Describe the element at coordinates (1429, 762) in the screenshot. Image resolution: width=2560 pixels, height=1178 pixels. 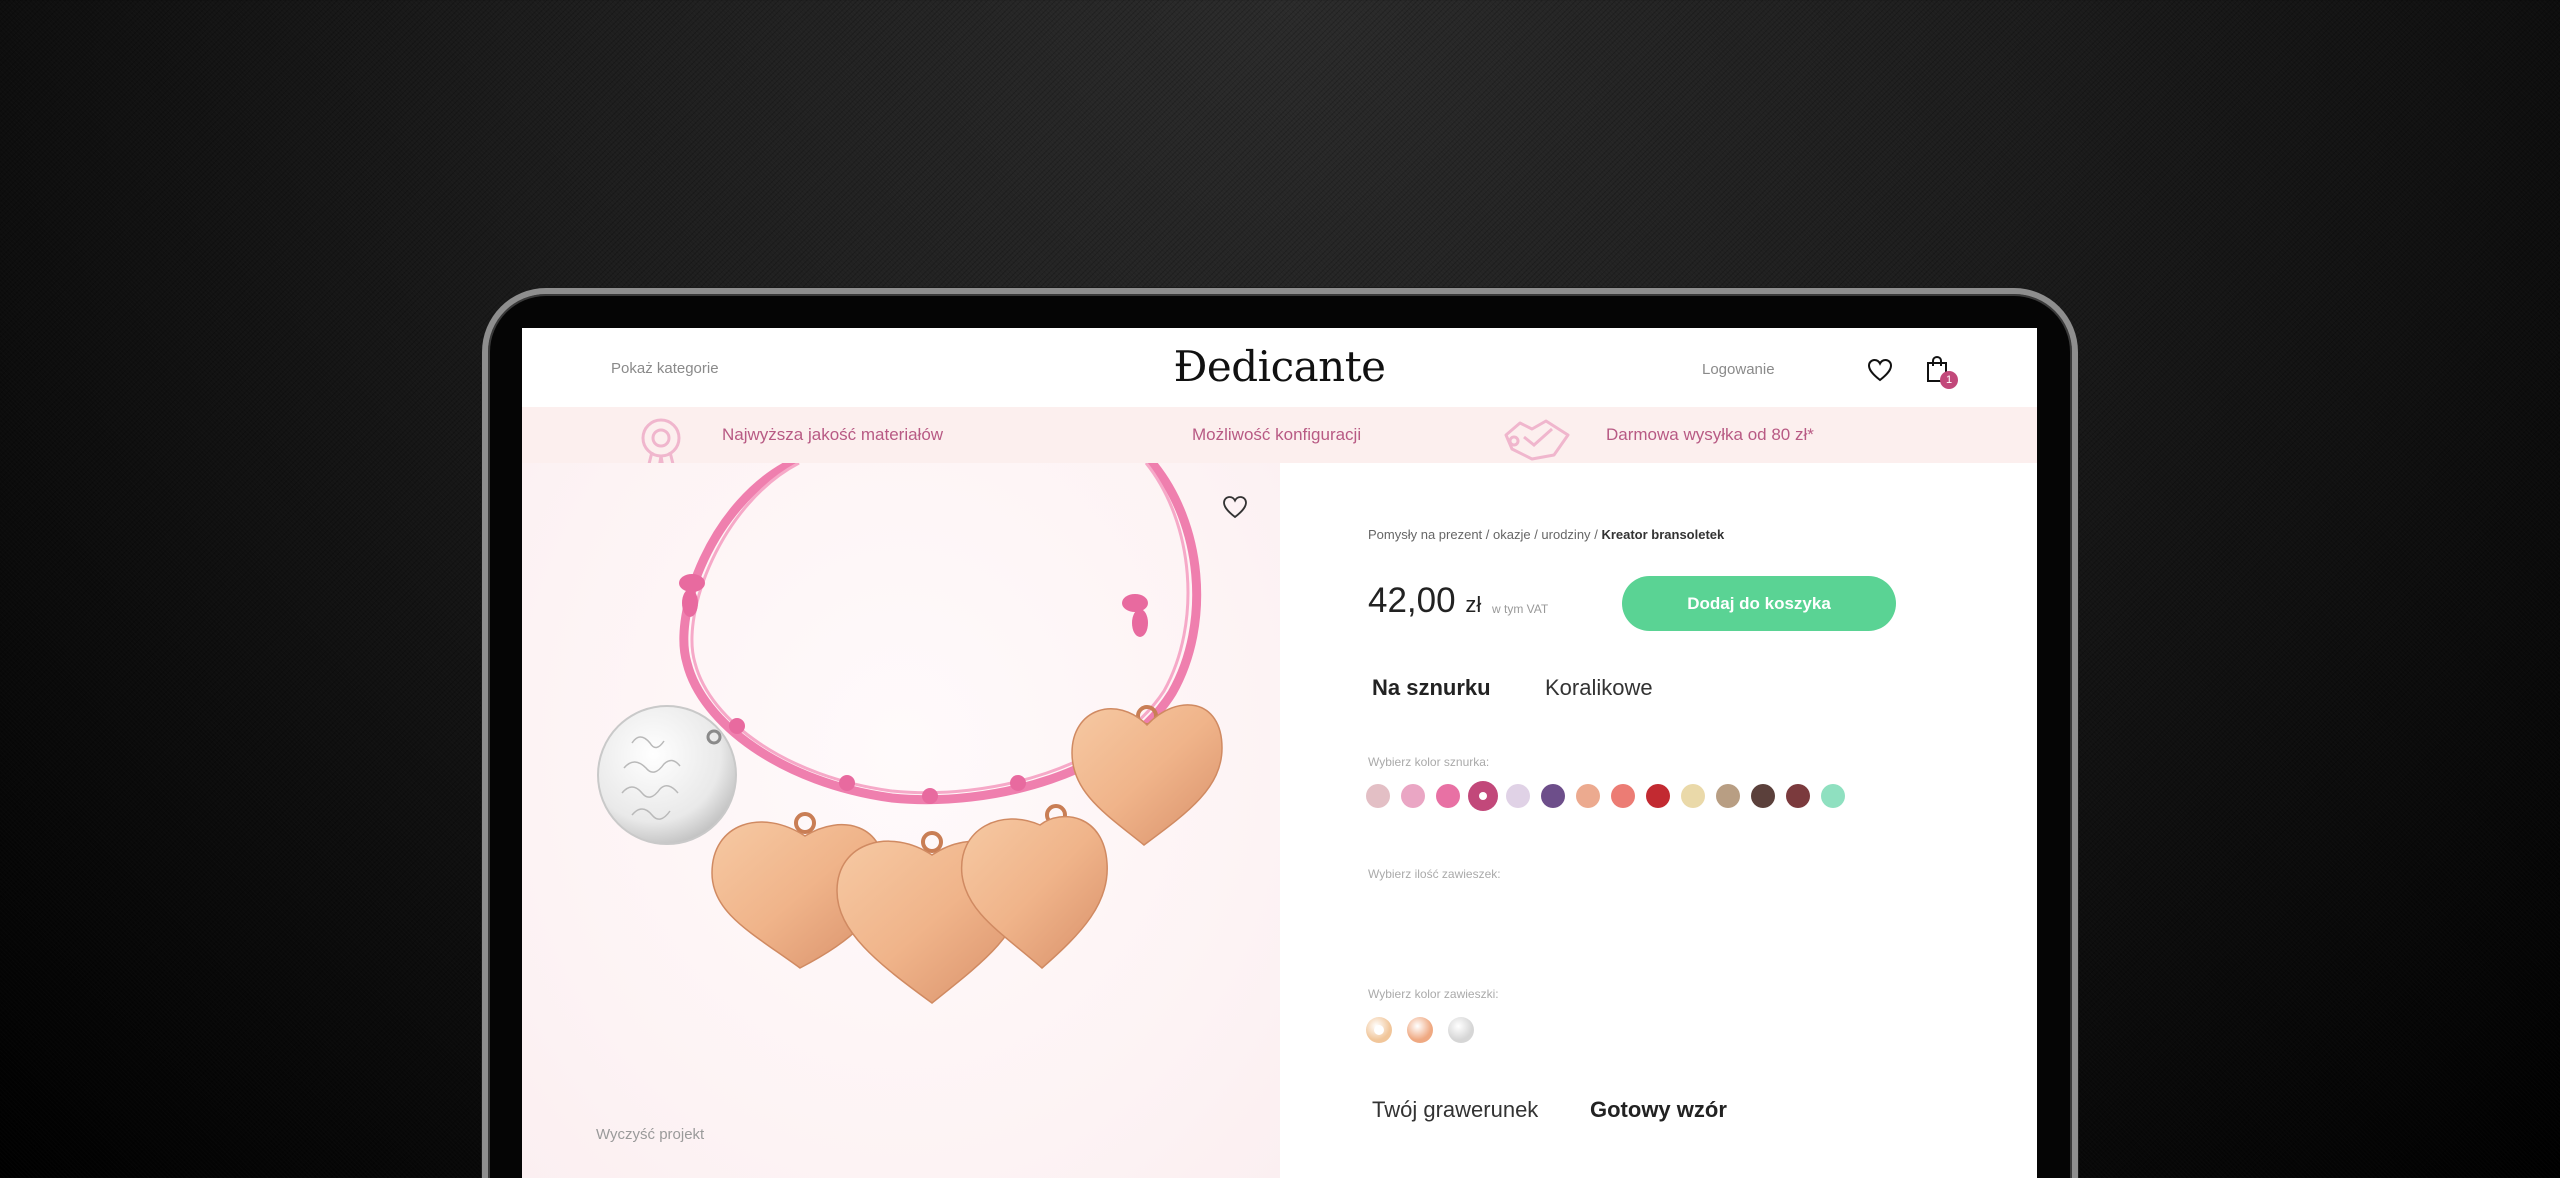
I see `cord-color-label: Wybierz kolor sznurka:` at that location.